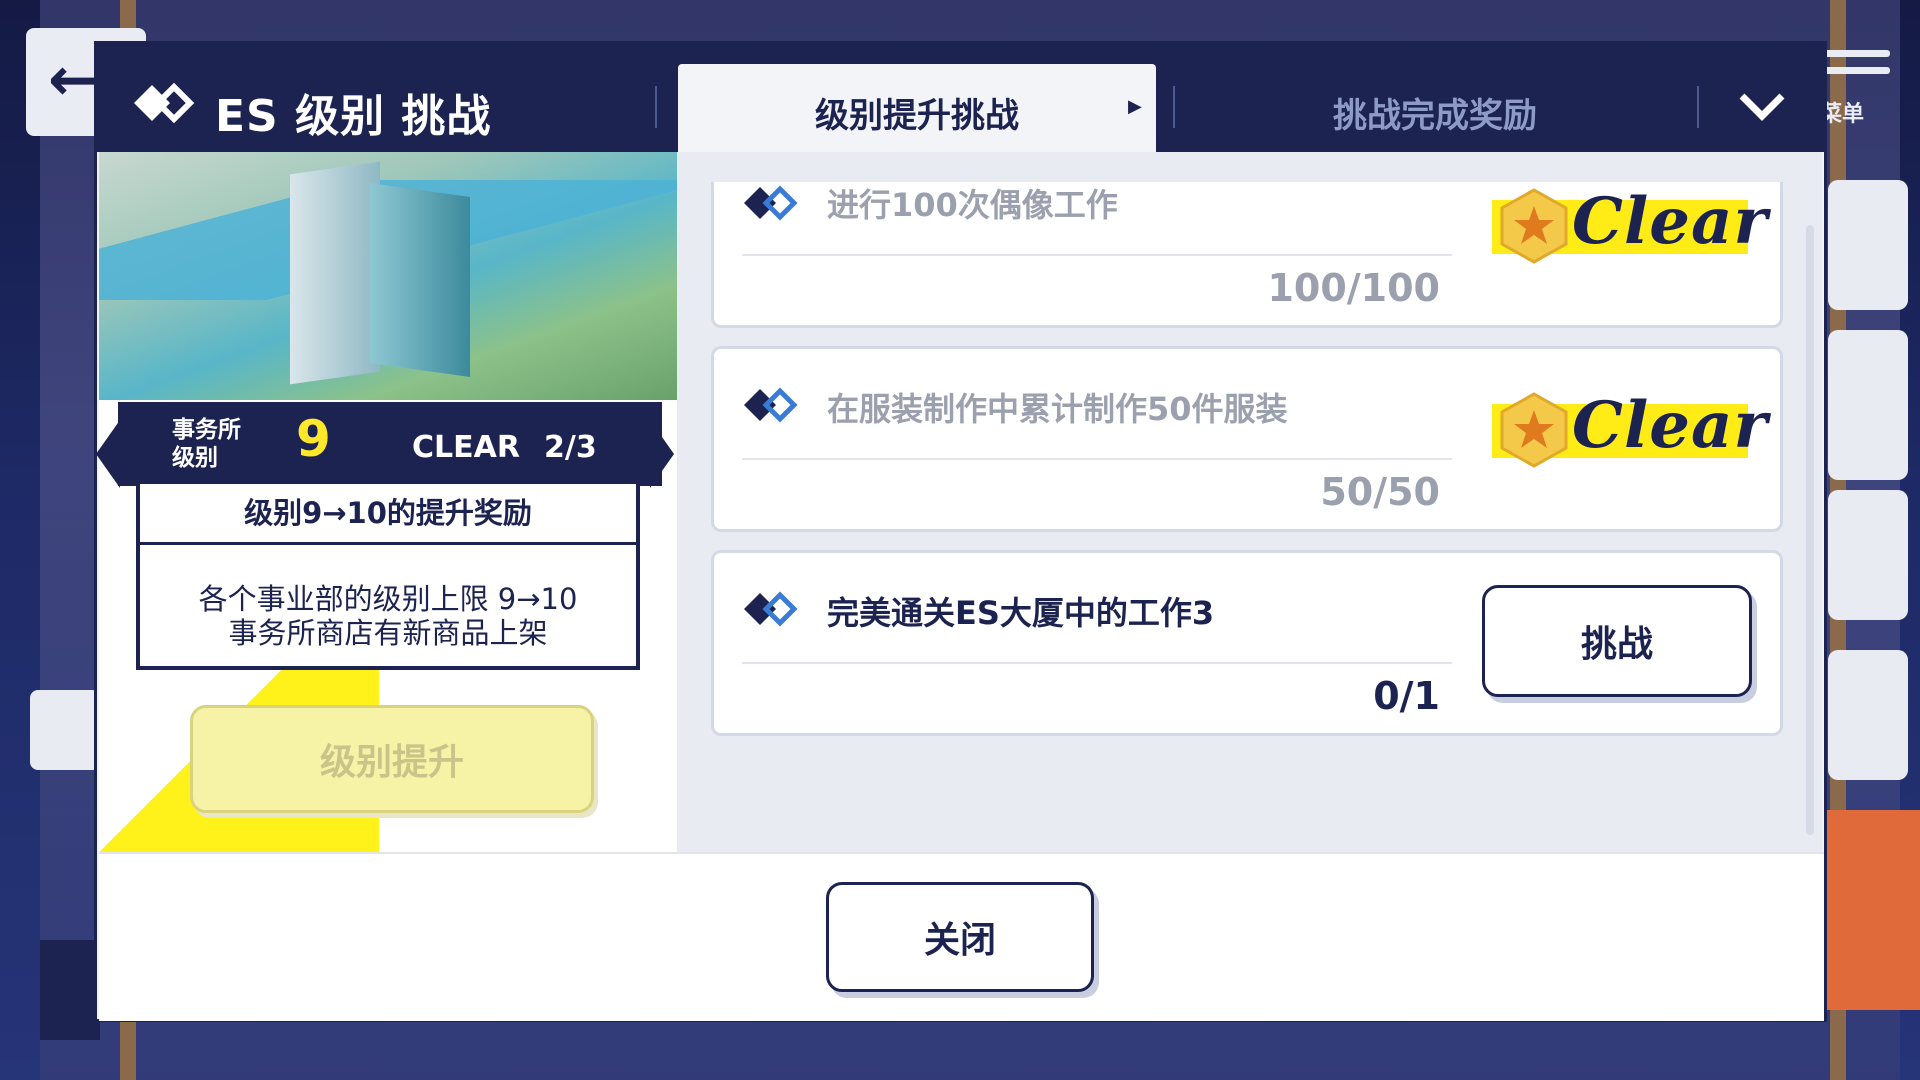 The height and width of the screenshot is (1080, 1920). What do you see at coordinates (1406, 696) in the screenshot?
I see `challenge-progress: 0/1` at bounding box center [1406, 696].